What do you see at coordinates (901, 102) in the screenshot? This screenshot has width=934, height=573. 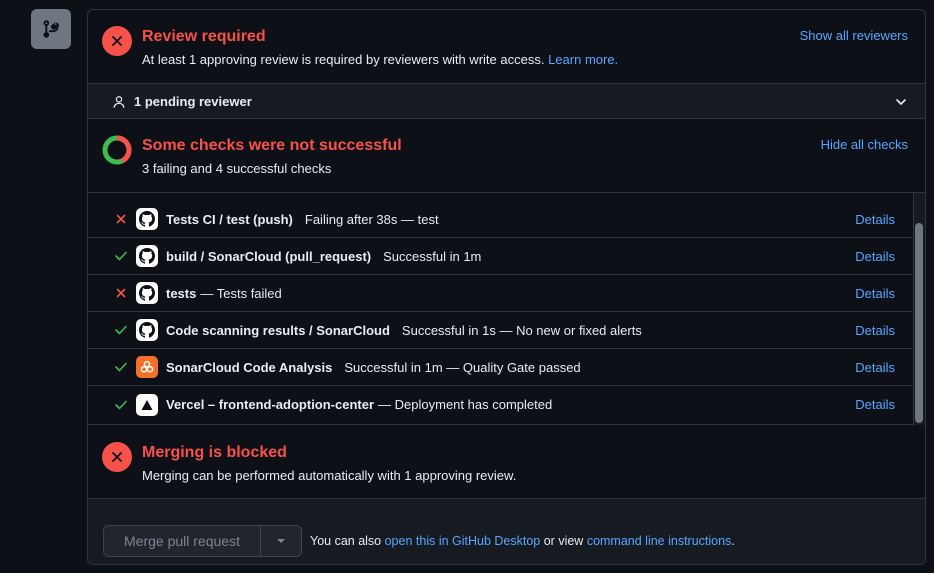 I see `chevron-down-icon` at bounding box center [901, 102].